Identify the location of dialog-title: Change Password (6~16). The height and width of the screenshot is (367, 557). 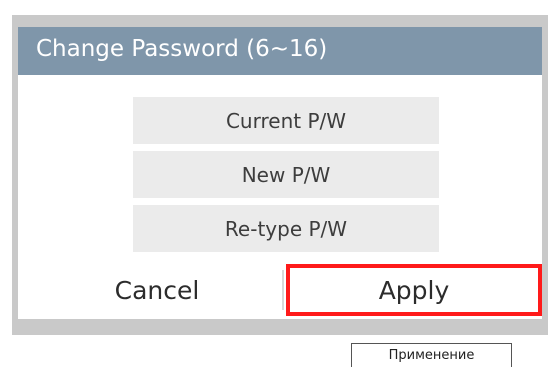
(182, 49).